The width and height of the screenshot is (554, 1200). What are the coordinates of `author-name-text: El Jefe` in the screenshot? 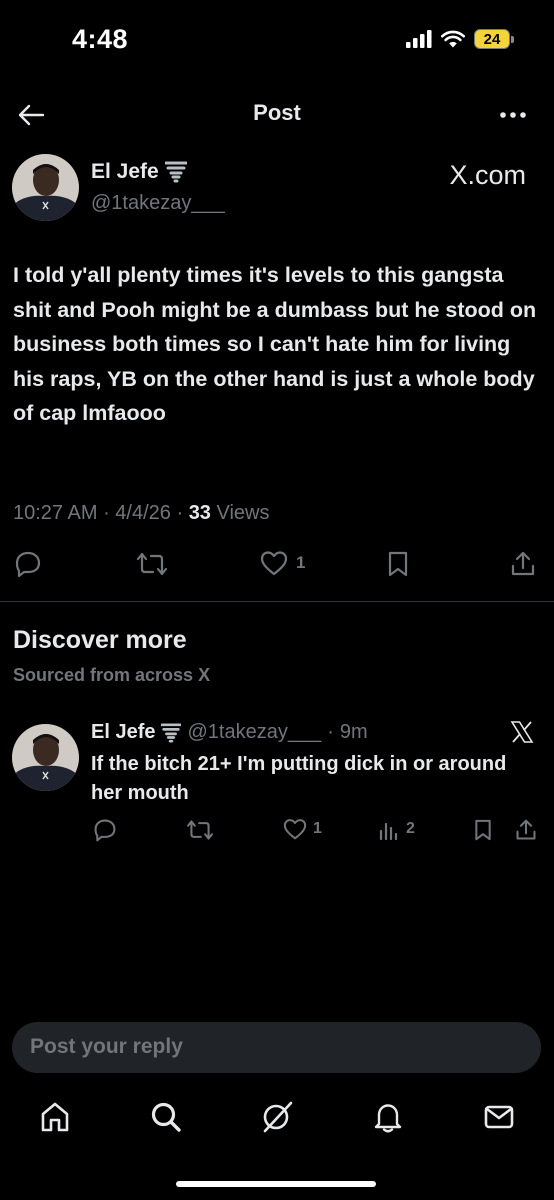 It's located at (125, 171).